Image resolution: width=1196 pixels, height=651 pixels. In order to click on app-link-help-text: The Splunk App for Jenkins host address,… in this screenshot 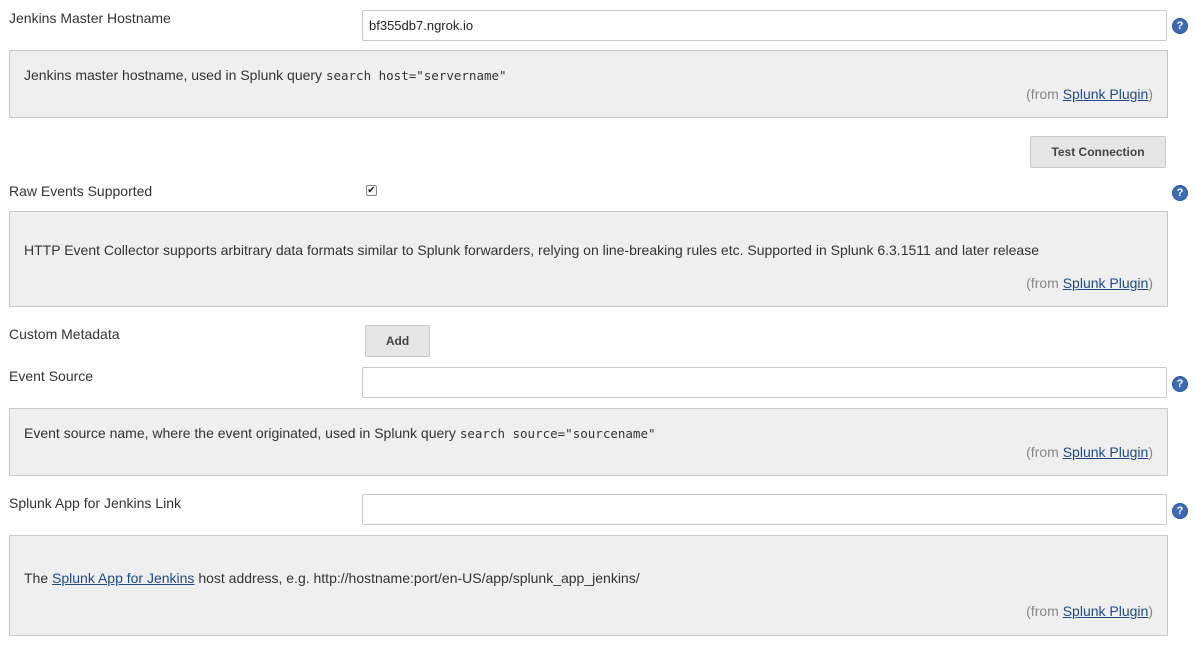, I will do `click(332, 578)`.